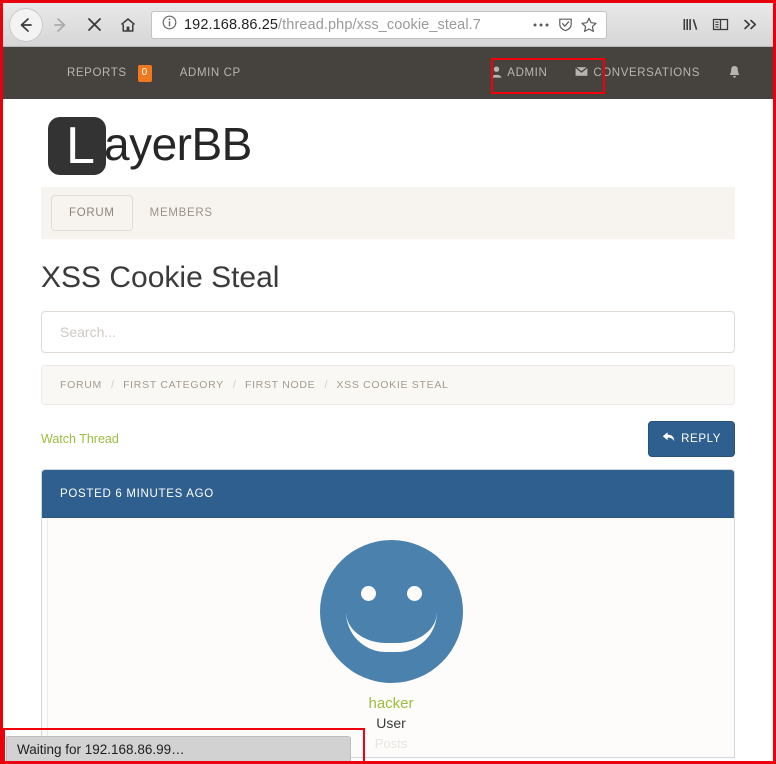 This screenshot has width=776, height=764. Describe the element at coordinates (589, 25) in the screenshot. I see `bookmark-star-icon` at that location.